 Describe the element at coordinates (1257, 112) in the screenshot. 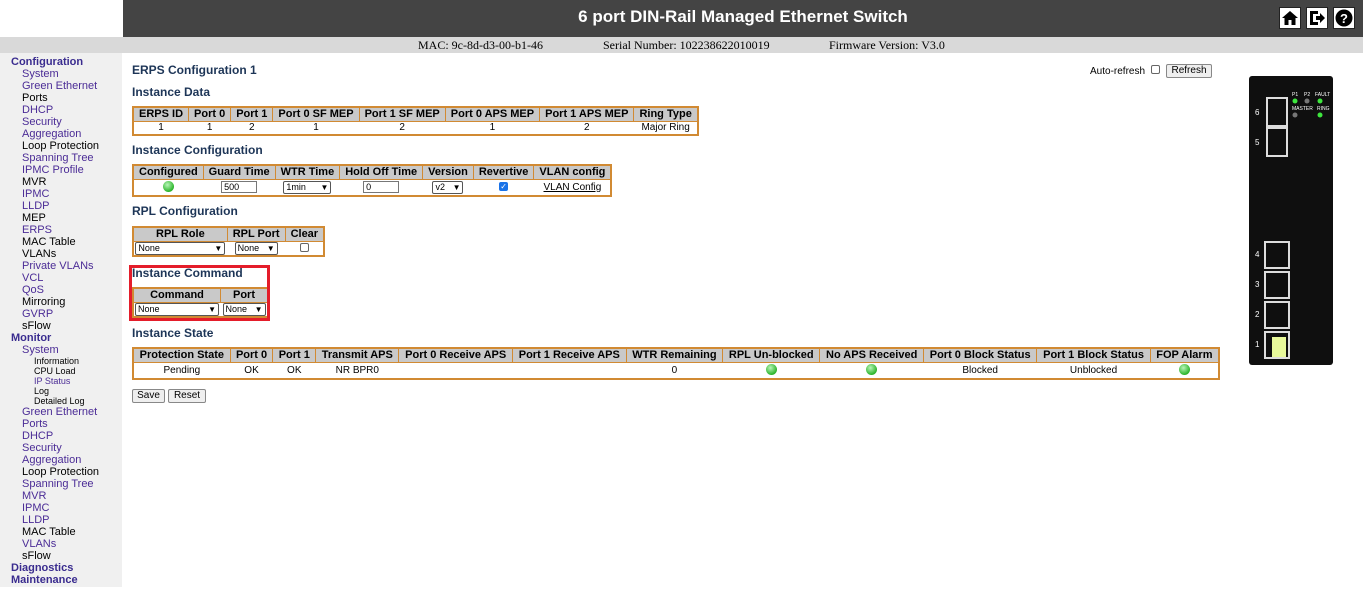

I see `port-label-6: 6` at that location.